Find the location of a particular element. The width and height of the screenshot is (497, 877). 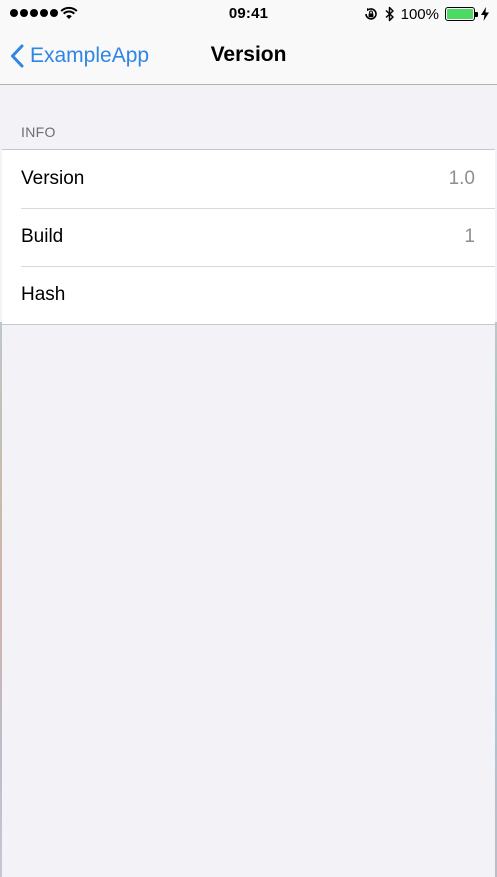

table-row-build: Build 1 is located at coordinates (248, 237).